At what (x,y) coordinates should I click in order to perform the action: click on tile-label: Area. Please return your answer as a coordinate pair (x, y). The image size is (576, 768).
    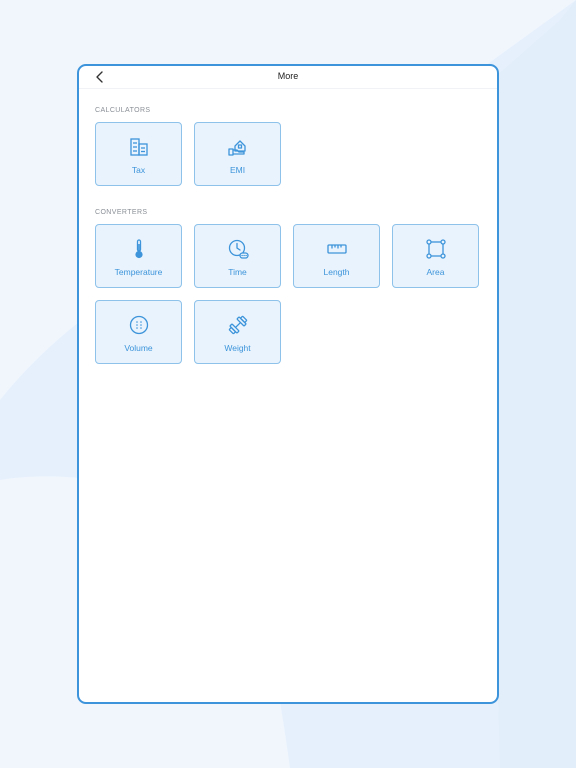
    Looking at the image, I should click on (435, 272).